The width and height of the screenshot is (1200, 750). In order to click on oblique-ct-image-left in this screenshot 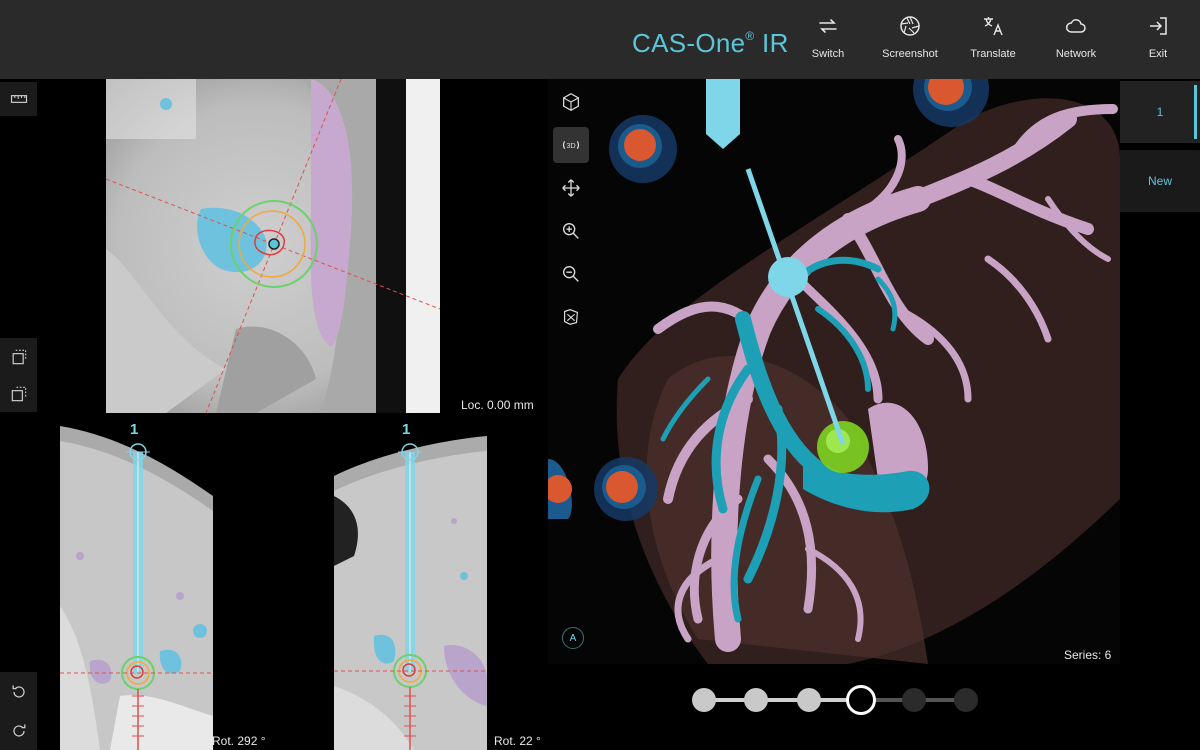, I will do `click(136, 583)`.